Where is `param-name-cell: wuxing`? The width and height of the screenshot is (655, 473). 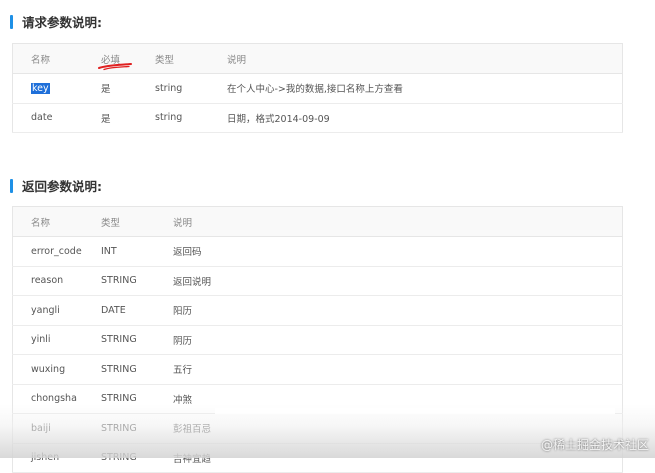 param-name-cell: wuxing is located at coordinates (56, 369).